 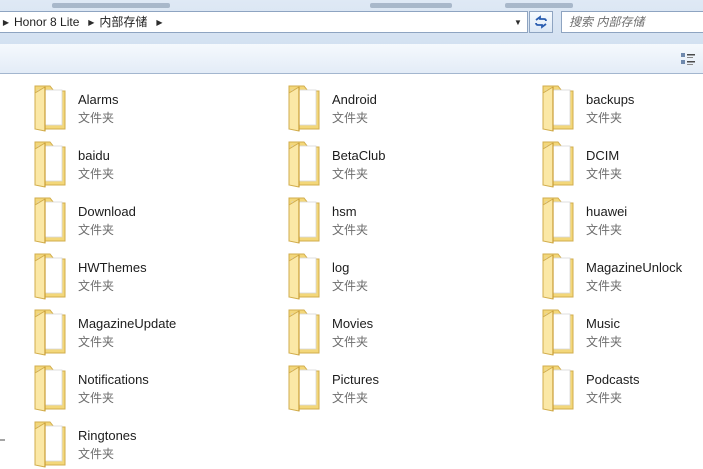 I want to click on folder-item-huawei: huawei 文件夹, so click(x=618, y=221).